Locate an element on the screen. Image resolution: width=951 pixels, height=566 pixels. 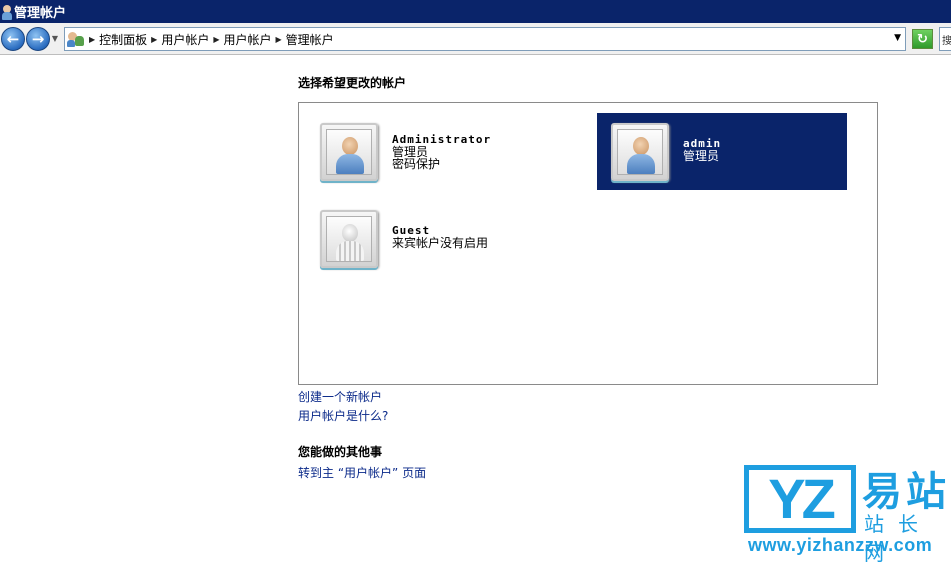
account-name: admin is located at coordinates (702, 143).